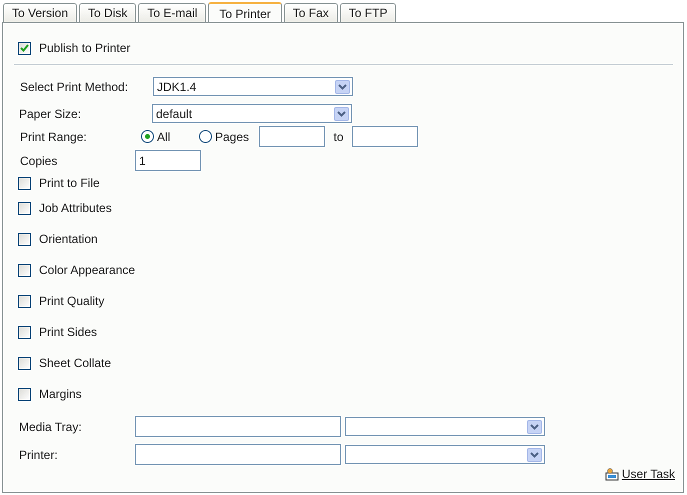 This screenshot has width=687, height=495. Describe the element at coordinates (445, 454) in the screenshot. I see `printer-select` at that location.